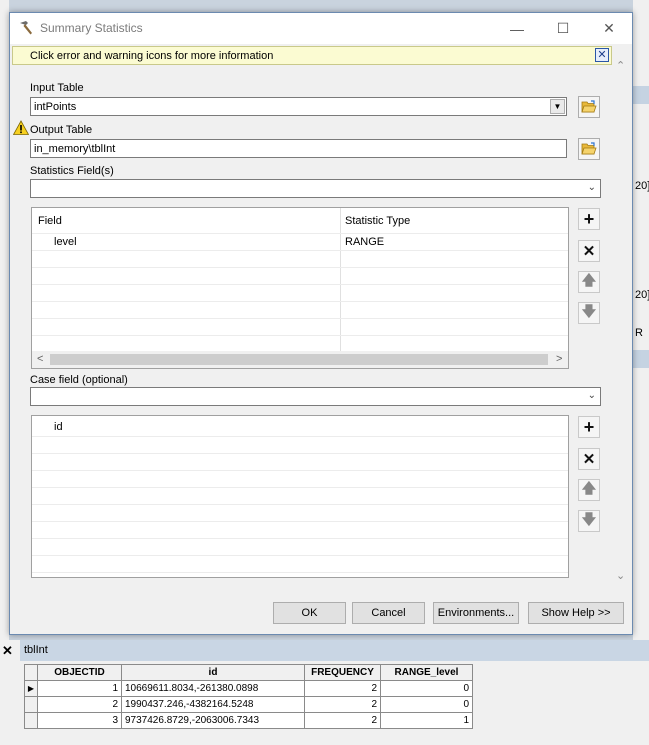 The width and height of the screenshot is (649, 745). I want to click on output-table-browse-button, so click(589, 149).